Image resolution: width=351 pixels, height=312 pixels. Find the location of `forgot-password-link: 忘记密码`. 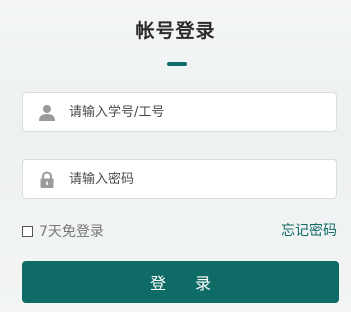

forgot-password-link: 忘记密码 is located at coordinates (309, 231).